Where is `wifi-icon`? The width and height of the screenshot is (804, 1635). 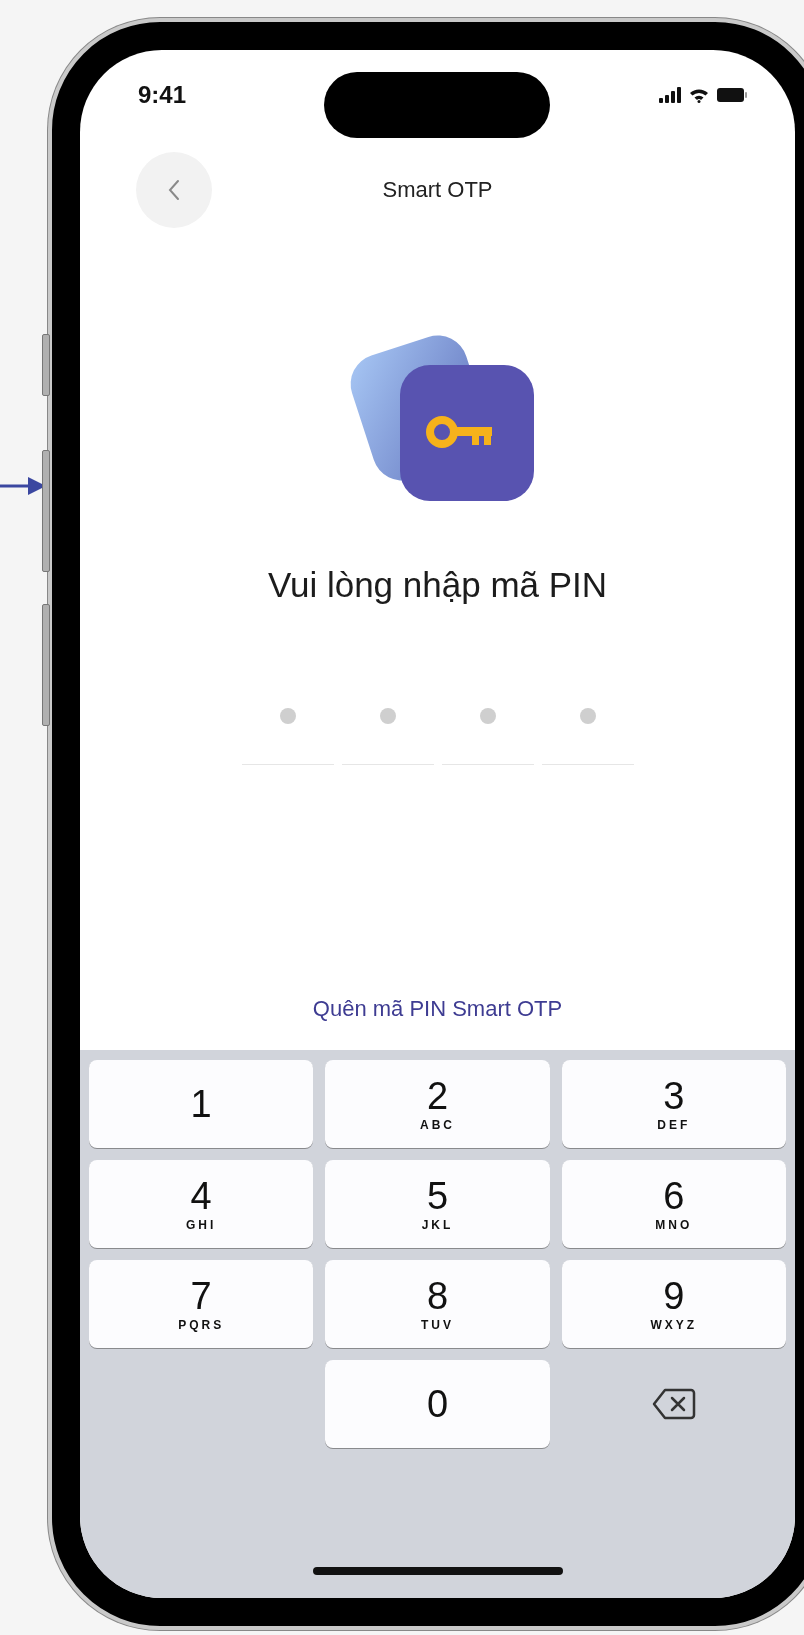 wifi-icon is located at coordinates (699, 95).